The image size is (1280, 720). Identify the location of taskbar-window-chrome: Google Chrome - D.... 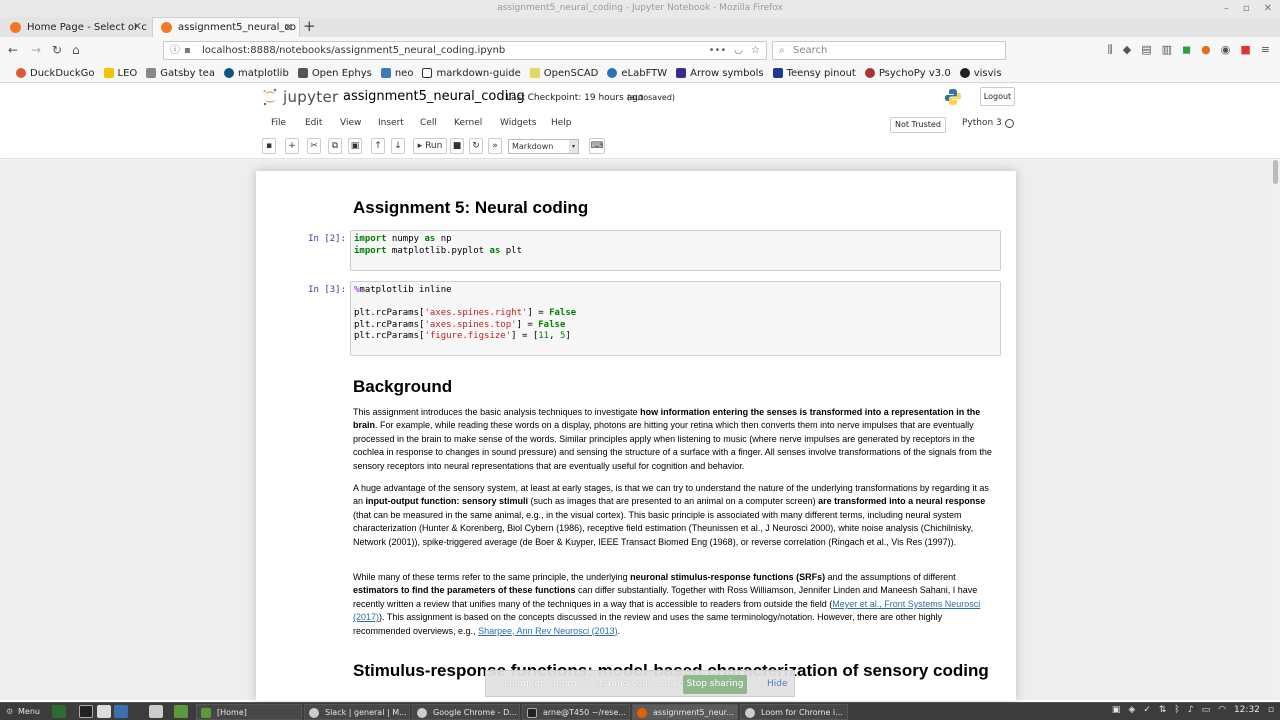
(466, 712).